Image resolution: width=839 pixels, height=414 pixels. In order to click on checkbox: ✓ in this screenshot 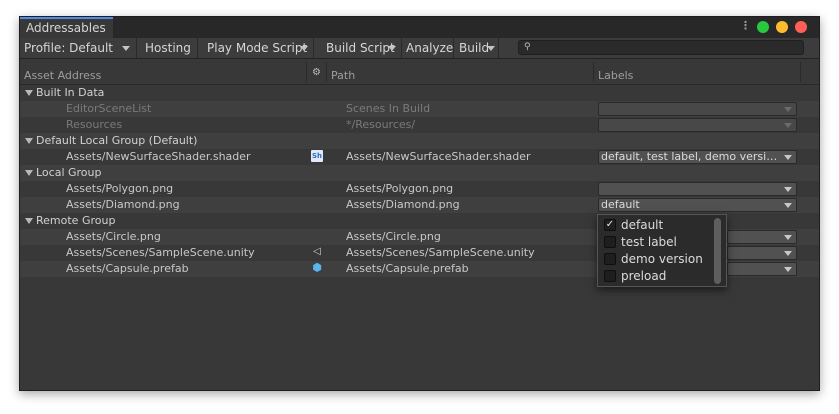, I will do `click(610, 225)`.